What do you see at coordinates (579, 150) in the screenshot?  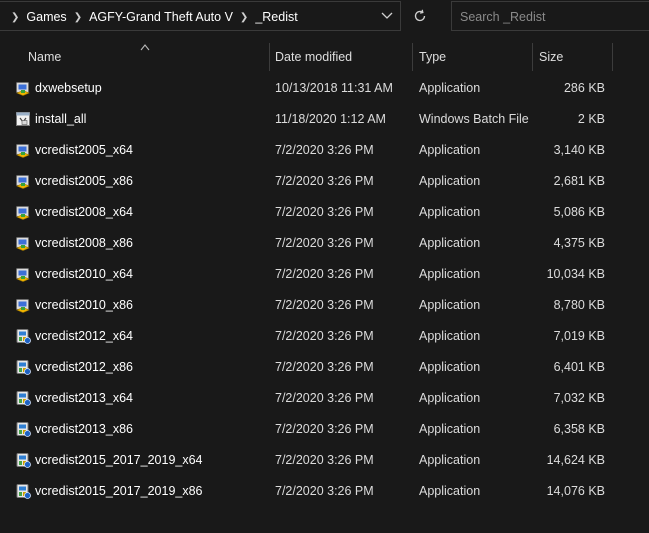 I see `file-size: 3,140 KB` at bounding box center [579, 150].